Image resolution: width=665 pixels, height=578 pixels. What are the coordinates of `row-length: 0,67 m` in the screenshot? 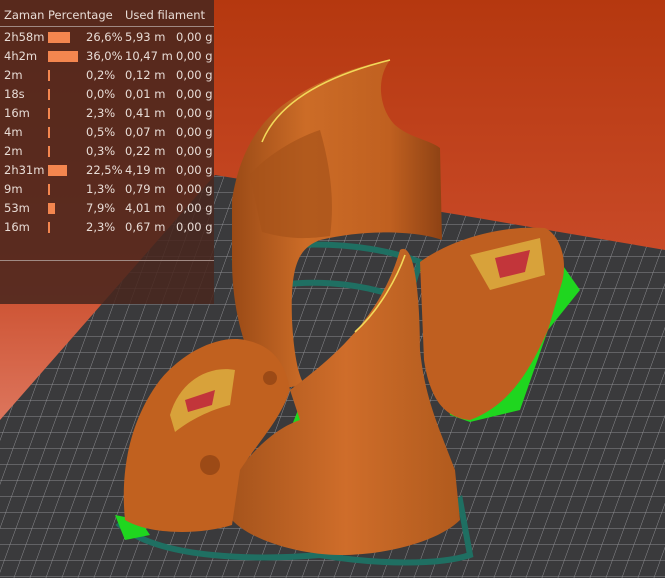 It's located at (145, 227).